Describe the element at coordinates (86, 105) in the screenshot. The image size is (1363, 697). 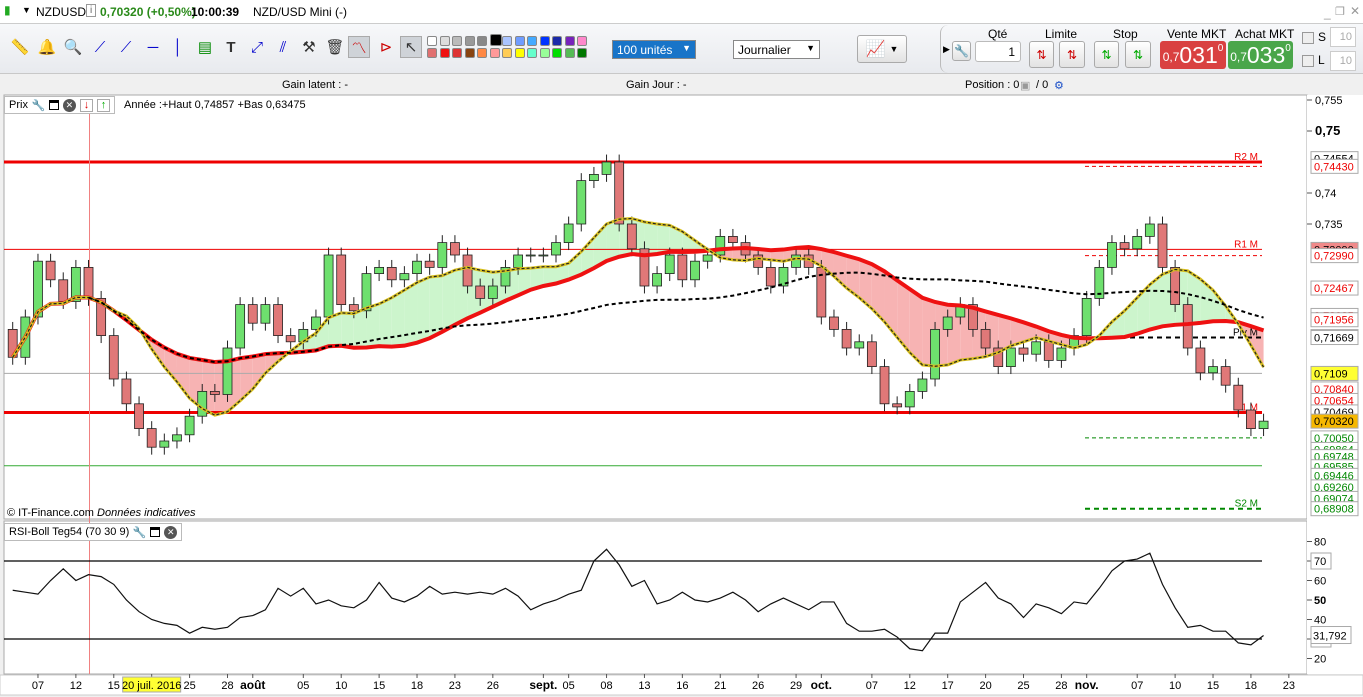
I see `move-down-icon: ↓` at that location.